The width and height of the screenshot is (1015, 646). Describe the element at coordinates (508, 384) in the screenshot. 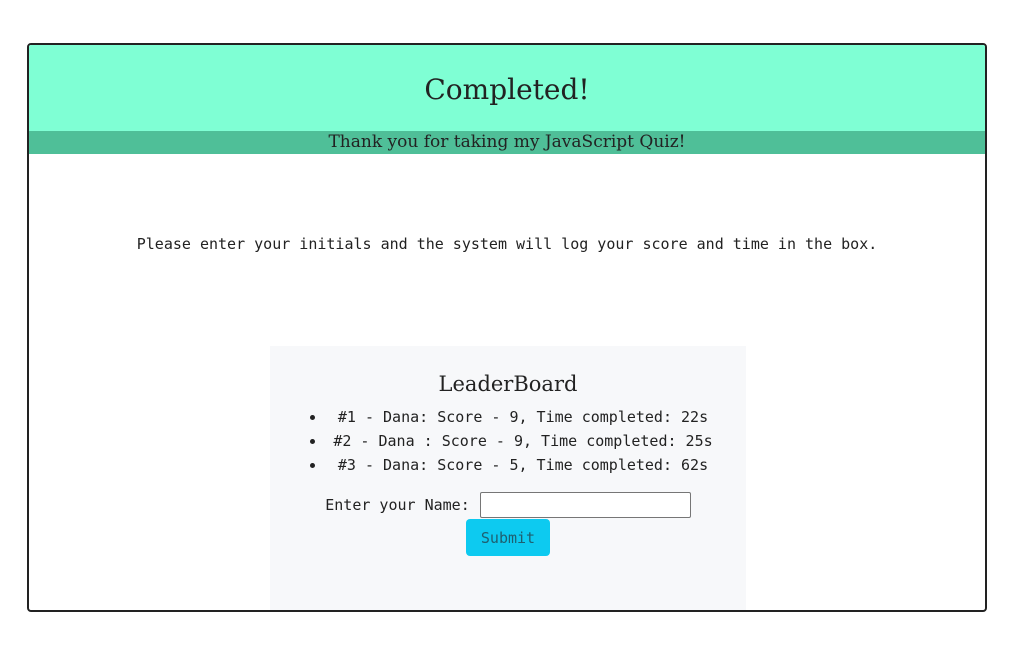

I see `leaderboard-title: LeaderBoard` at that location.